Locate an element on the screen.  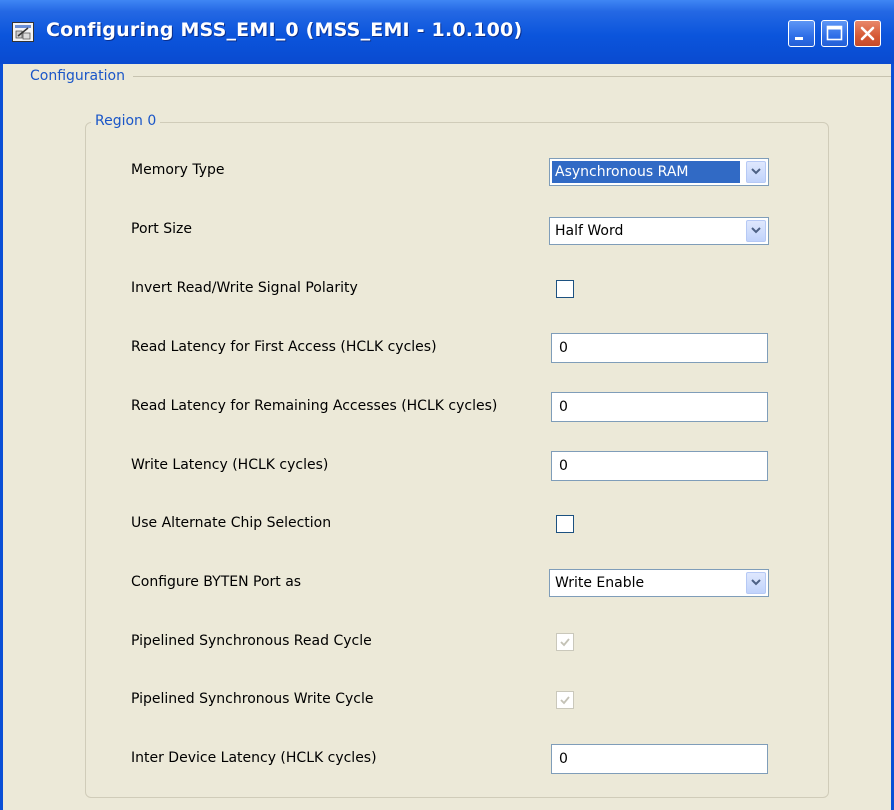
invert-polarity-checkbox is located at coordinates (565, 289).